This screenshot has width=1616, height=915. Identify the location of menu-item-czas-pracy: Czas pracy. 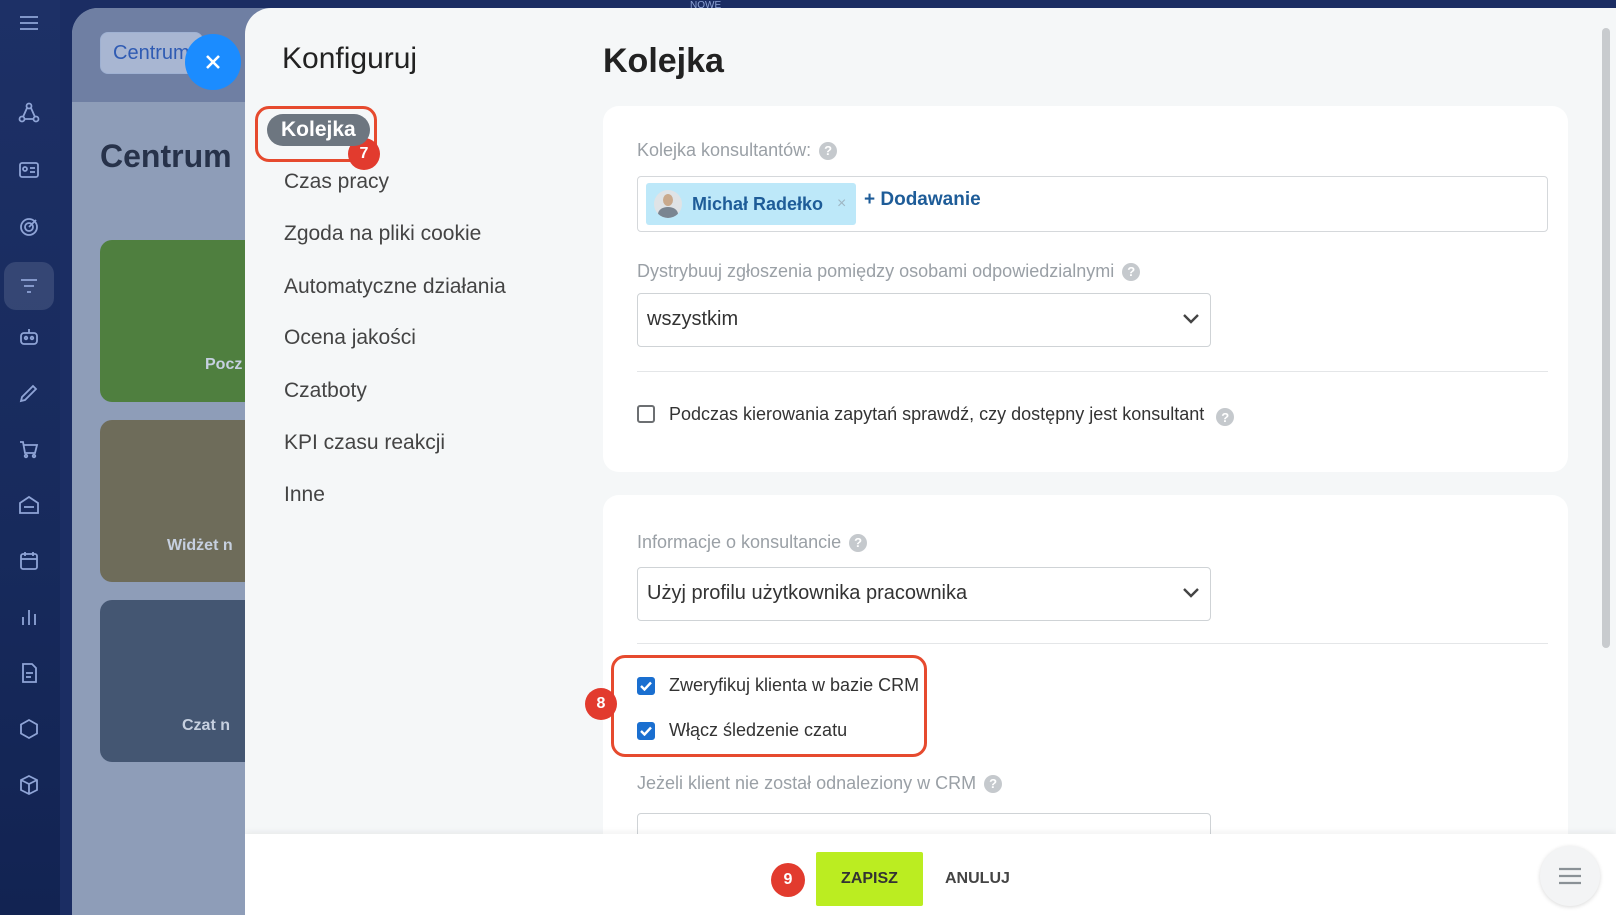
(336, 182).